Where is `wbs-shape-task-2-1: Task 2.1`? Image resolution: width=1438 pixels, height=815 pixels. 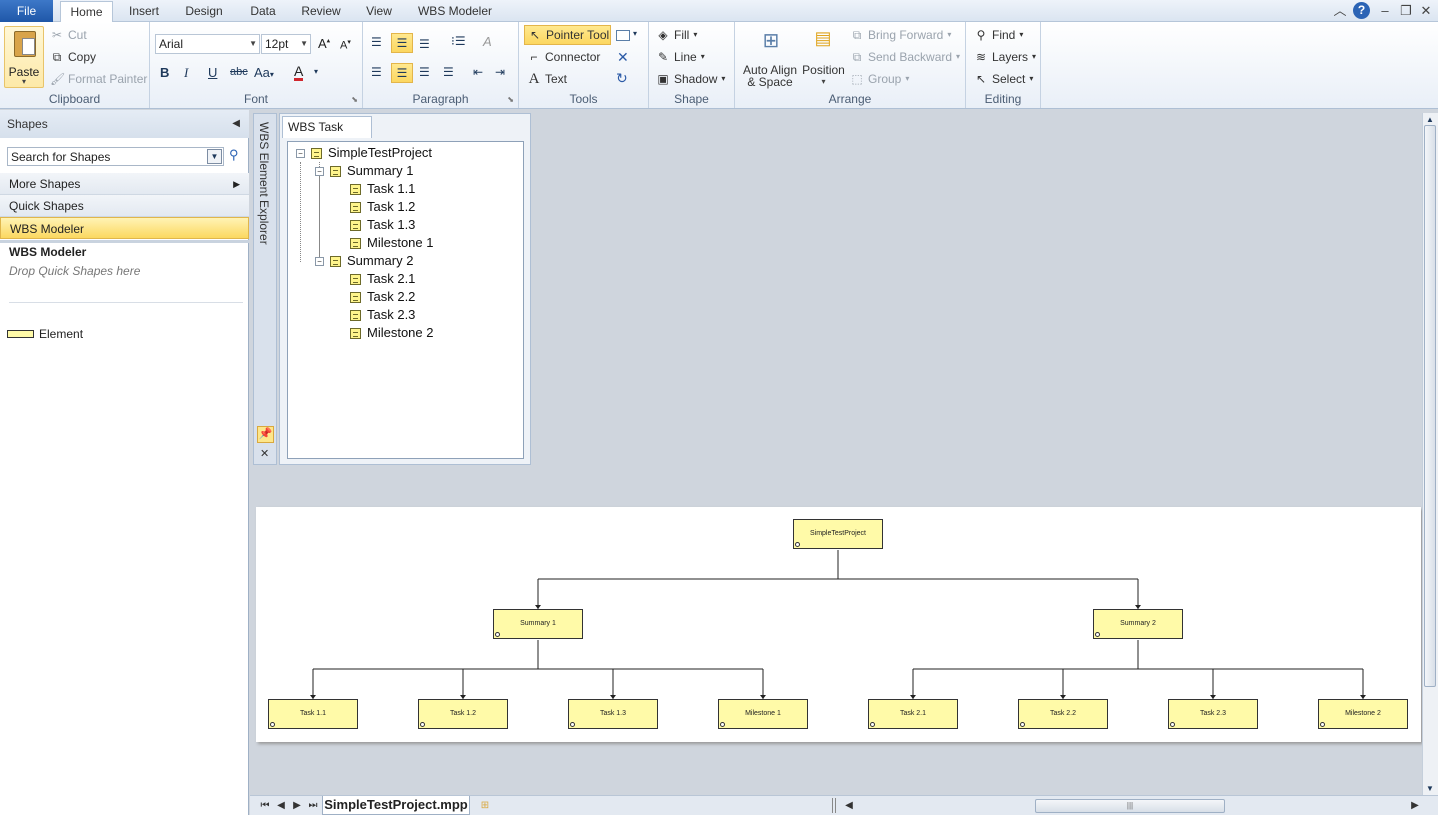
wbs-shape-task-2-1: Task 2.1 is located at coordinates (913, 714).